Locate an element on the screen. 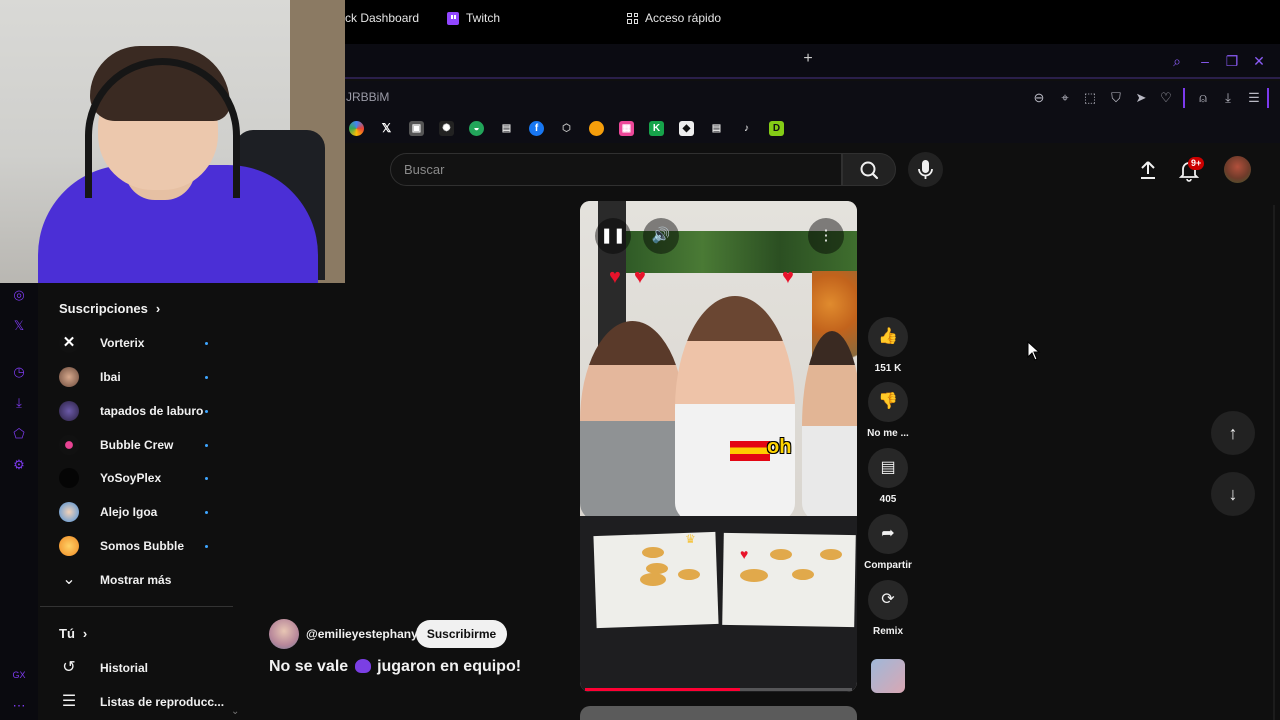 Image resolution: width=1280 pixels, height=720 pixels. show-more-button: ⌄ Mostrar más is located at coordinates (139, 580).